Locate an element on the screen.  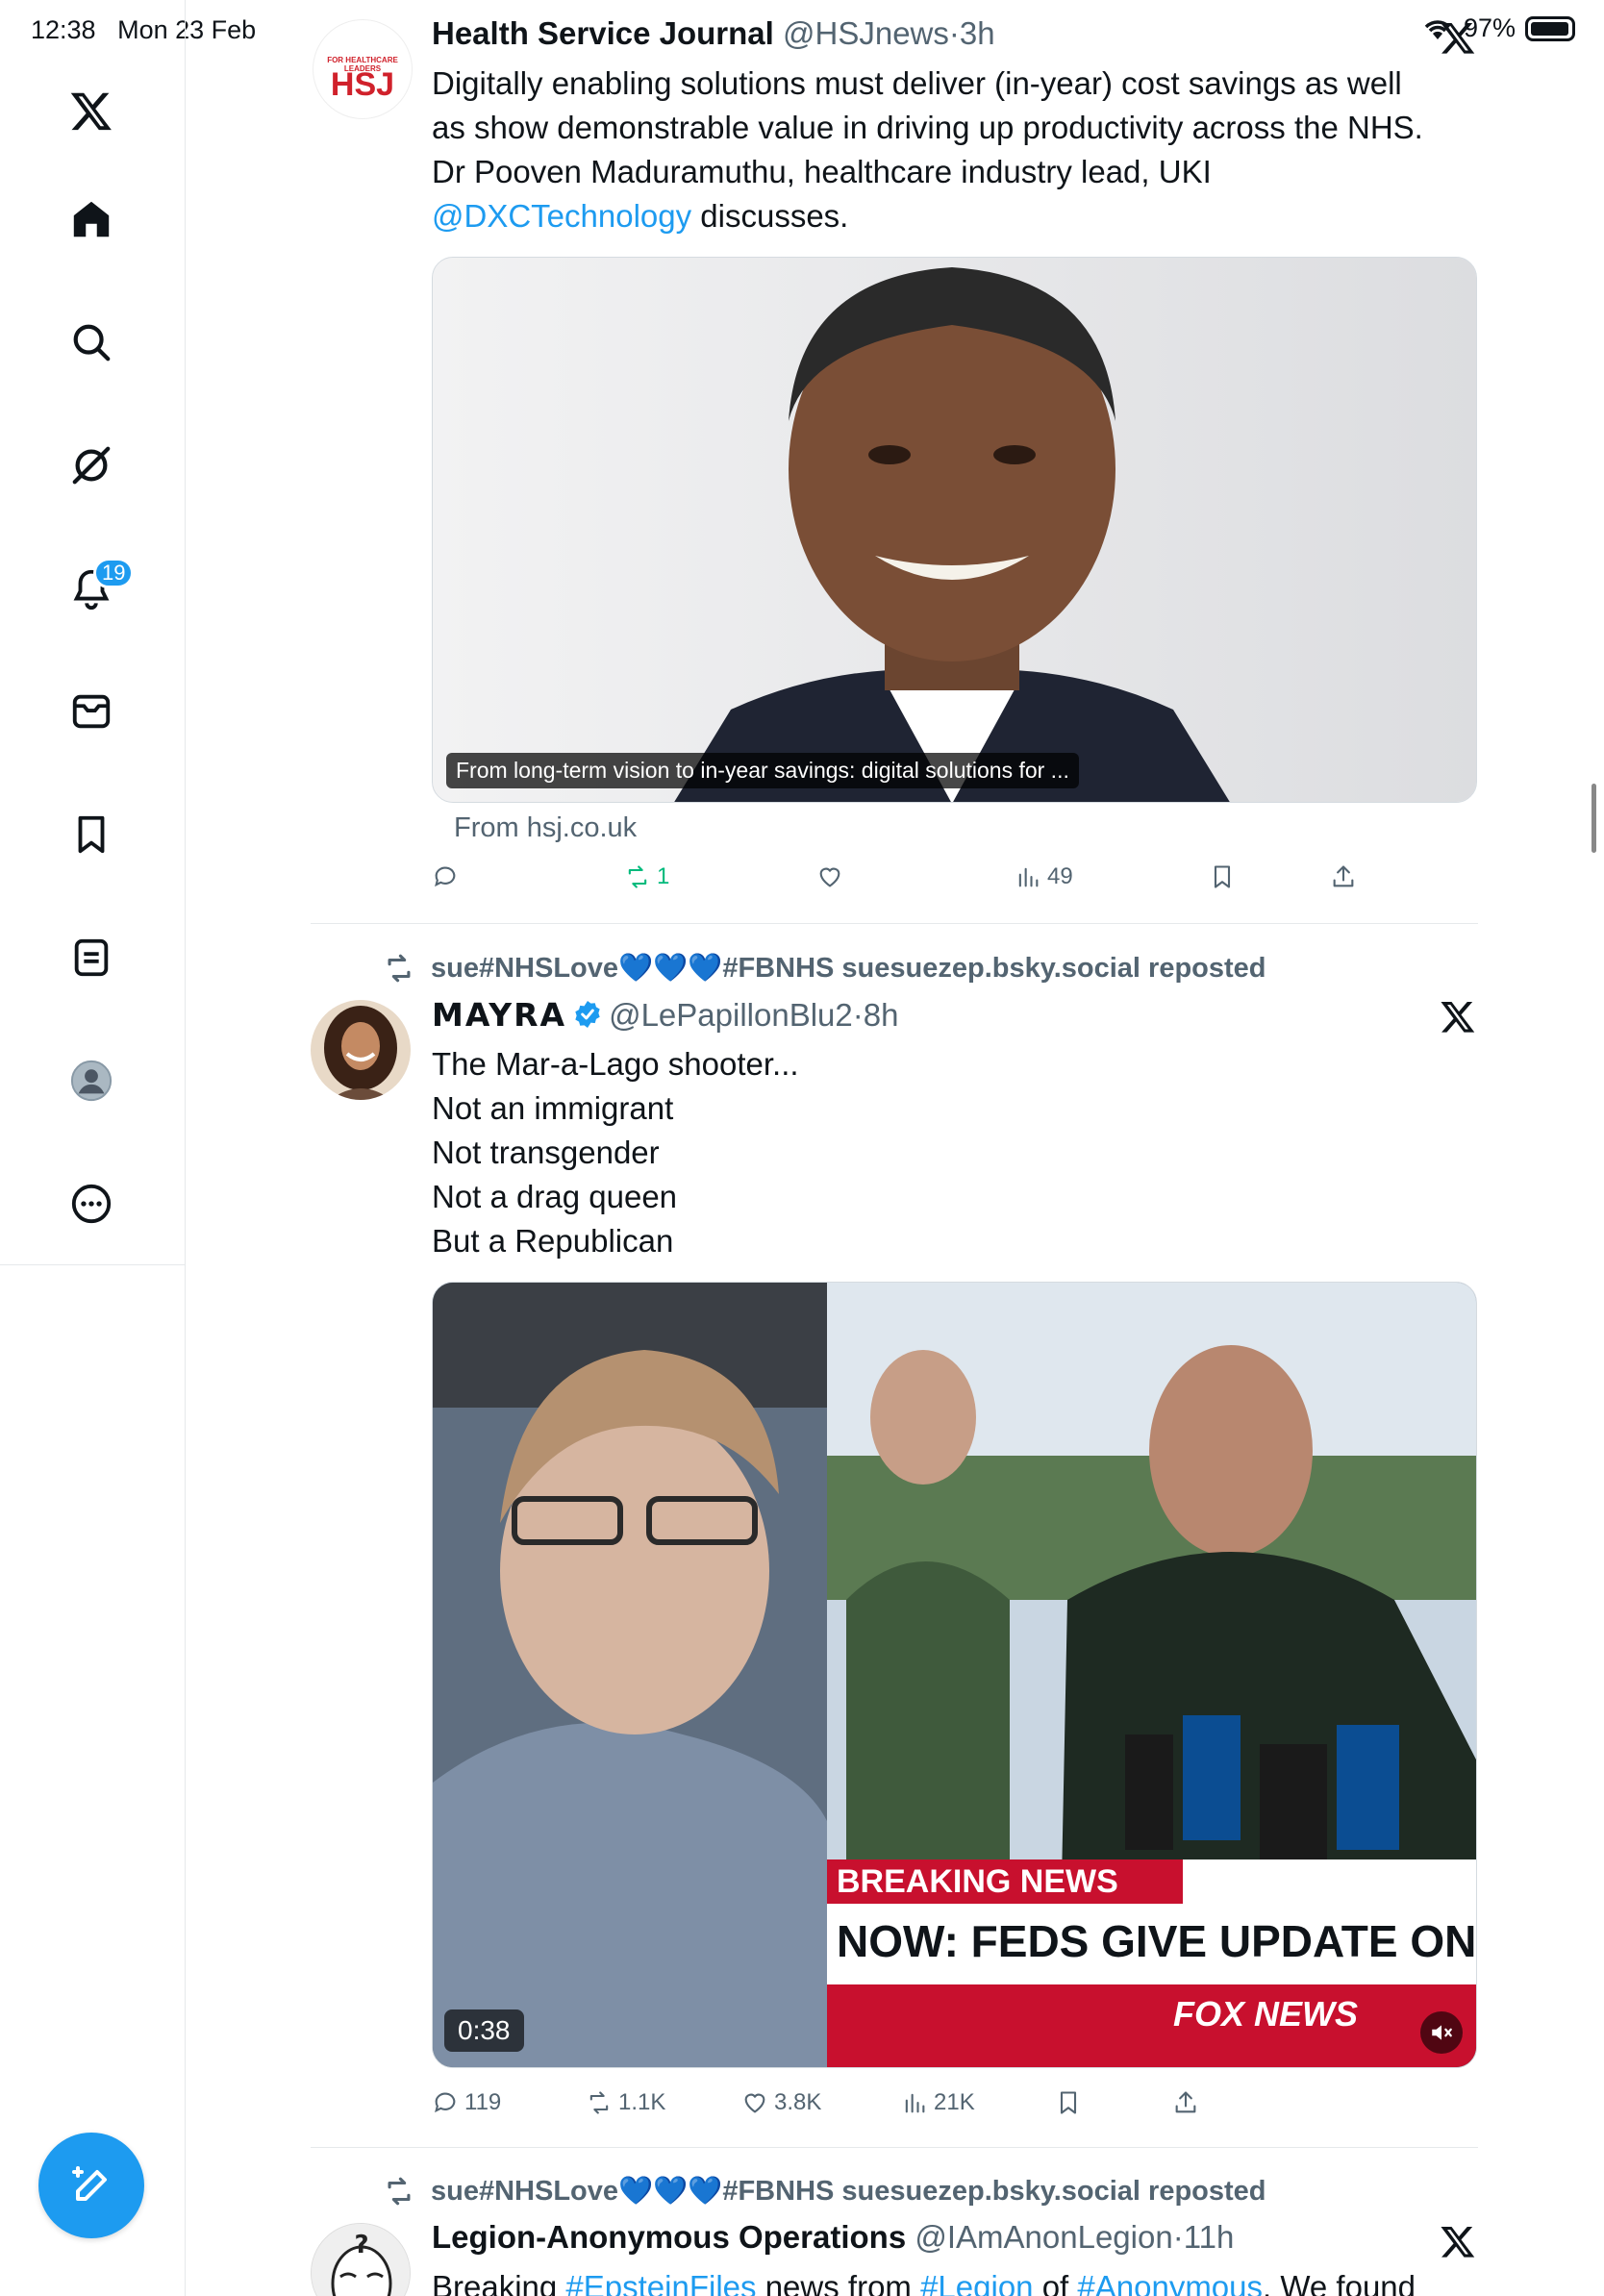
like-button is located at coordinates (832, 876).